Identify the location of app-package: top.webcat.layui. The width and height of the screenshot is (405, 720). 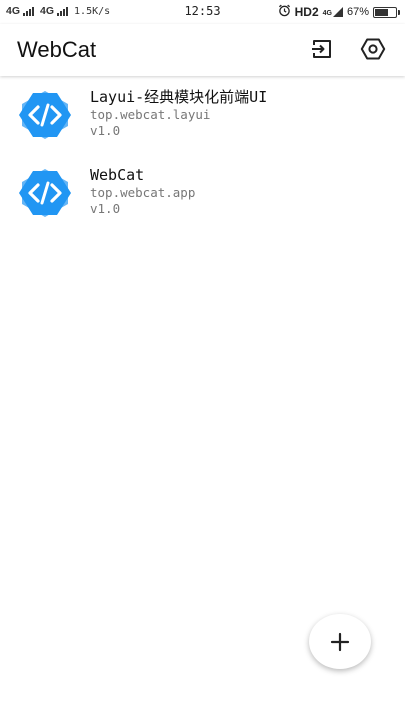
(150, 114).